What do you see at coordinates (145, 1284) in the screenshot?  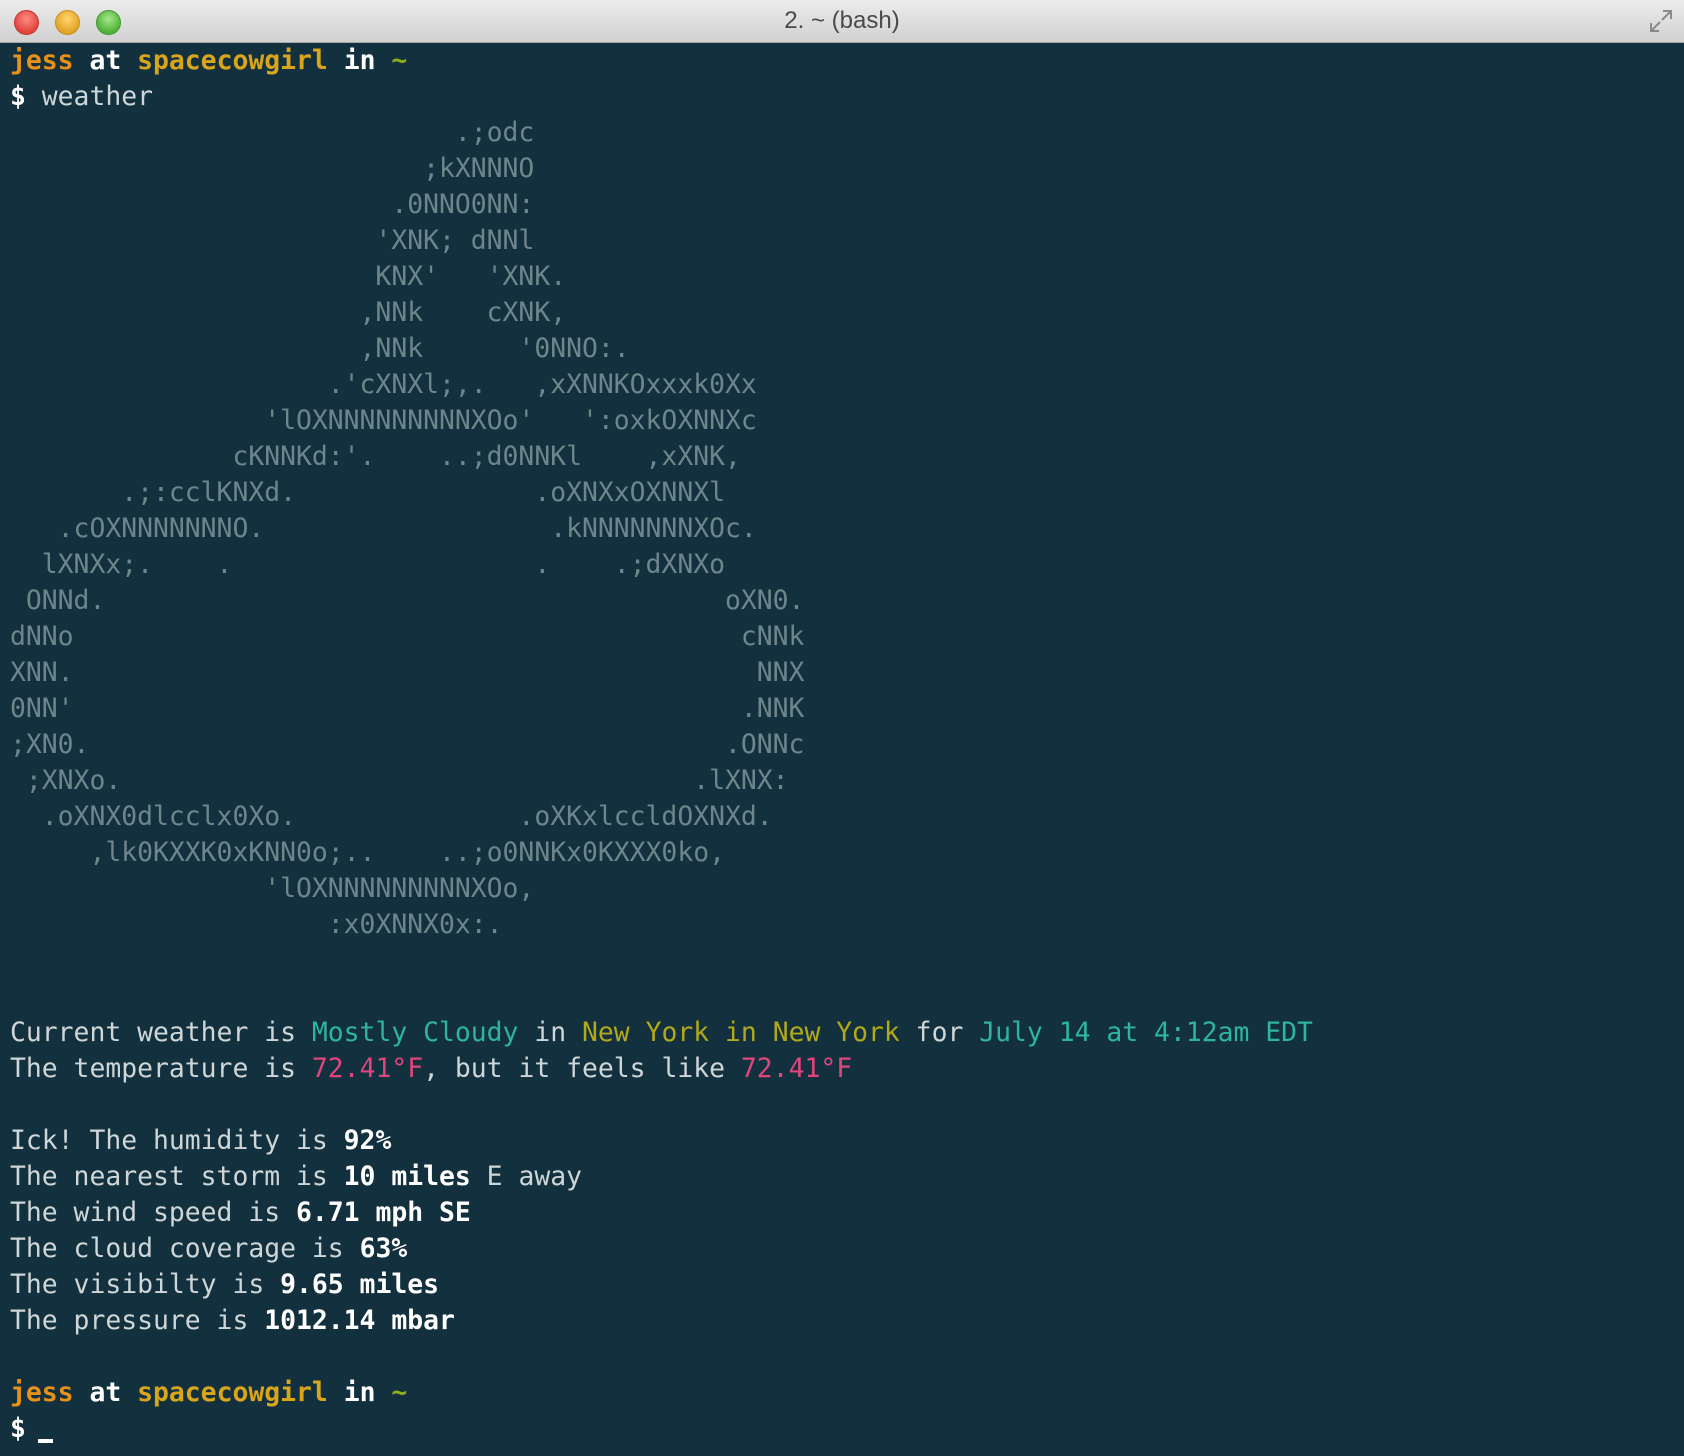 I see `visibility-prefix: The visibilty is` at bounding box center [145, 1284].